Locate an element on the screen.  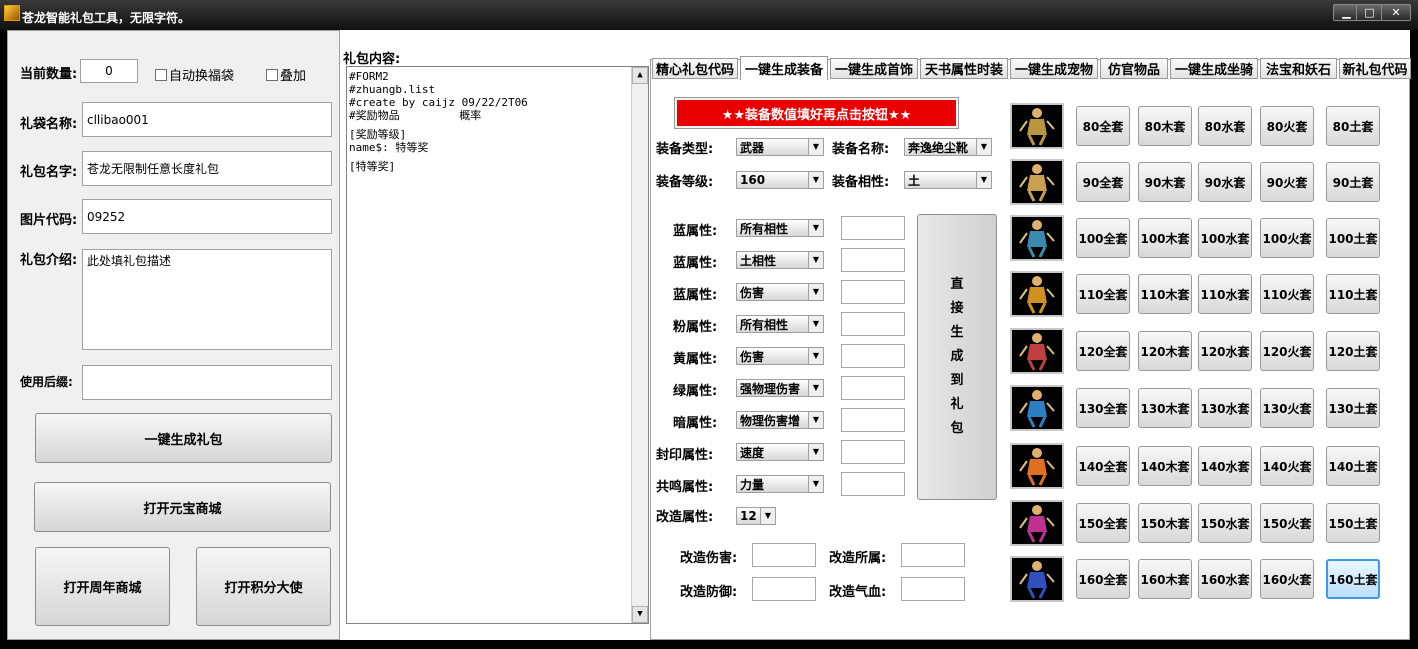
set-button-90-1: 90木套 is located at coordinates (1165, 182).